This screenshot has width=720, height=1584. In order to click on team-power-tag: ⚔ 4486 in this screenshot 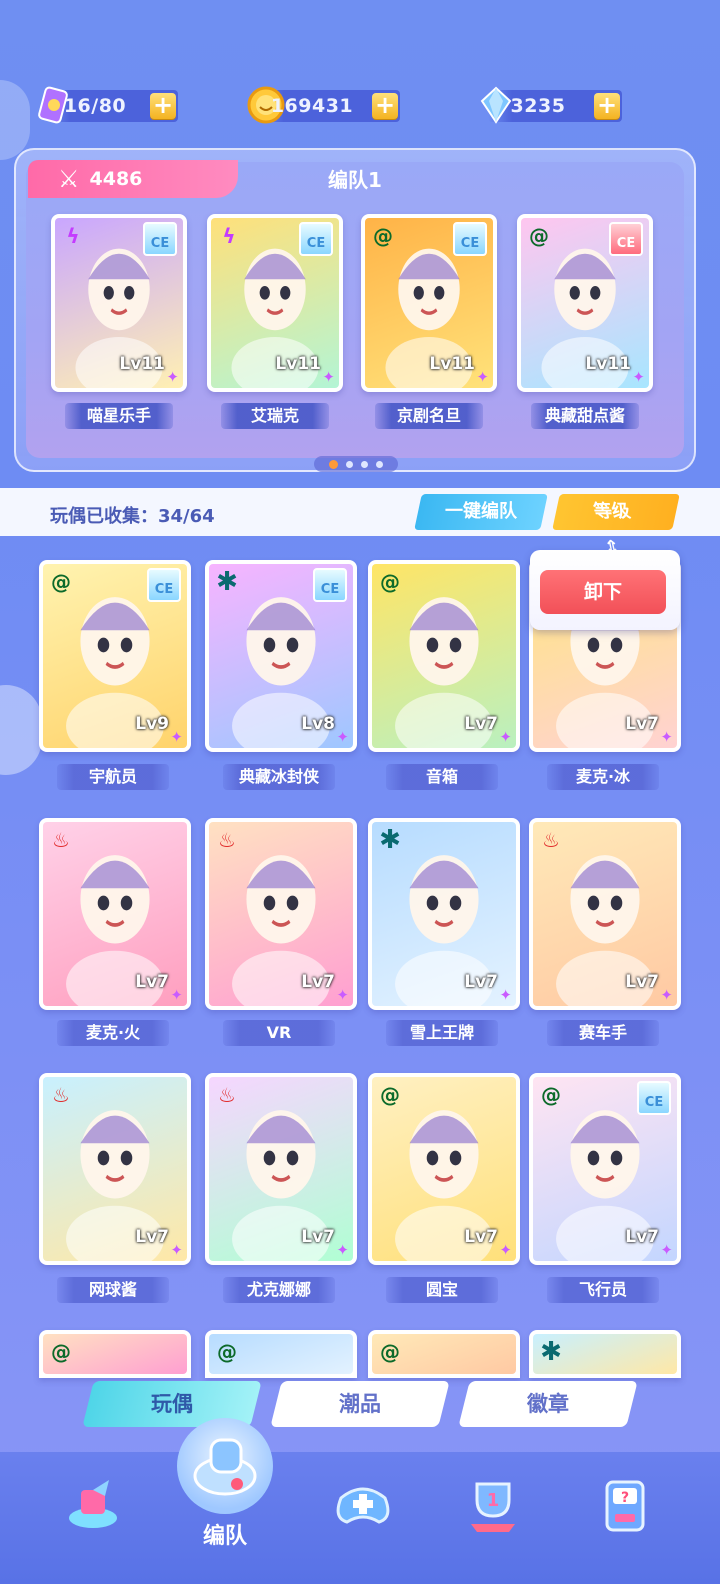, I will do `click(133, 179)`.